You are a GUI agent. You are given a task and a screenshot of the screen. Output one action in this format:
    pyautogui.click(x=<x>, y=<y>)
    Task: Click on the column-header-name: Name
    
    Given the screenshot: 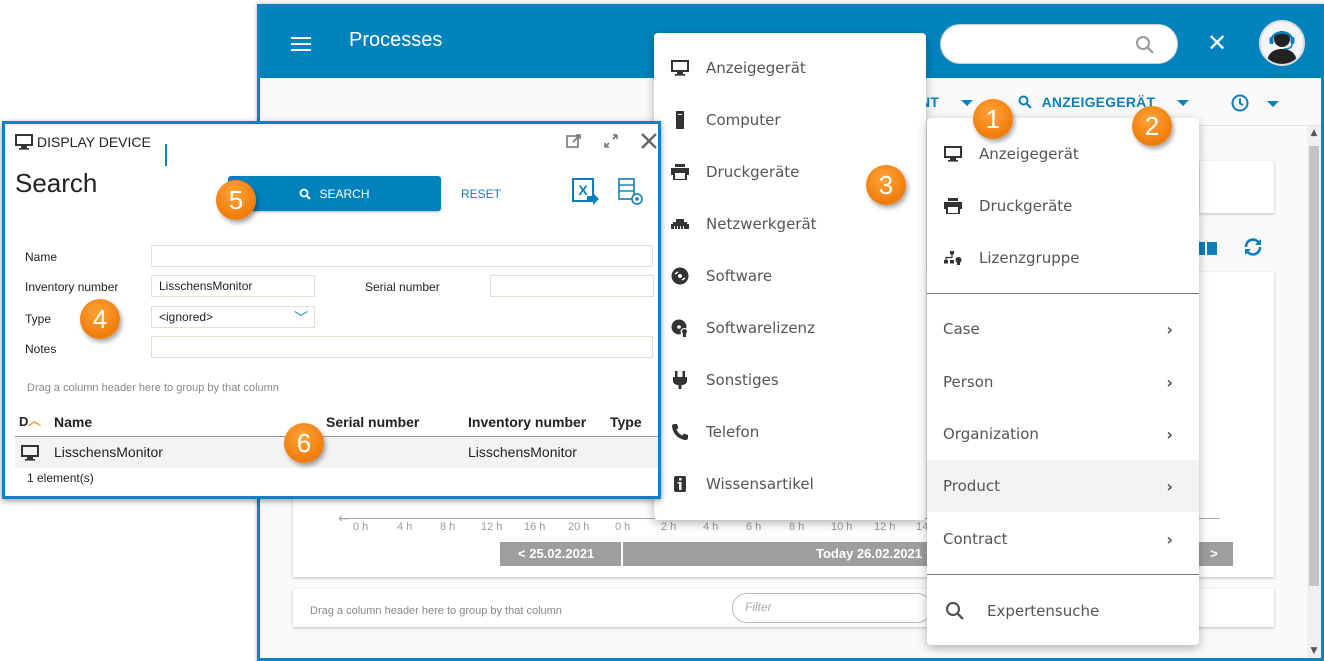 What is the action you would take?
    pyautogui.click(x=73, y=422)
    